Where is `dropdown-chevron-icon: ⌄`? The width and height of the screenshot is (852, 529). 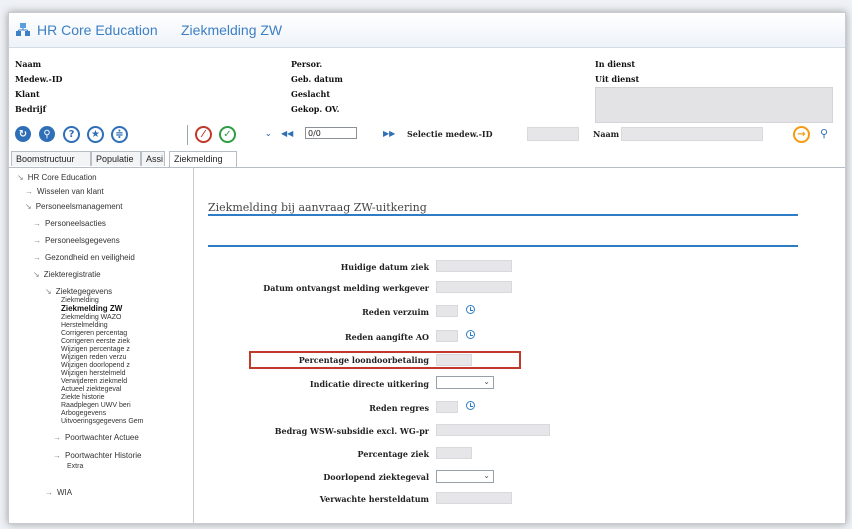
dropdown-chevron-icon: ⌄ is located at coordinates (268, 133).